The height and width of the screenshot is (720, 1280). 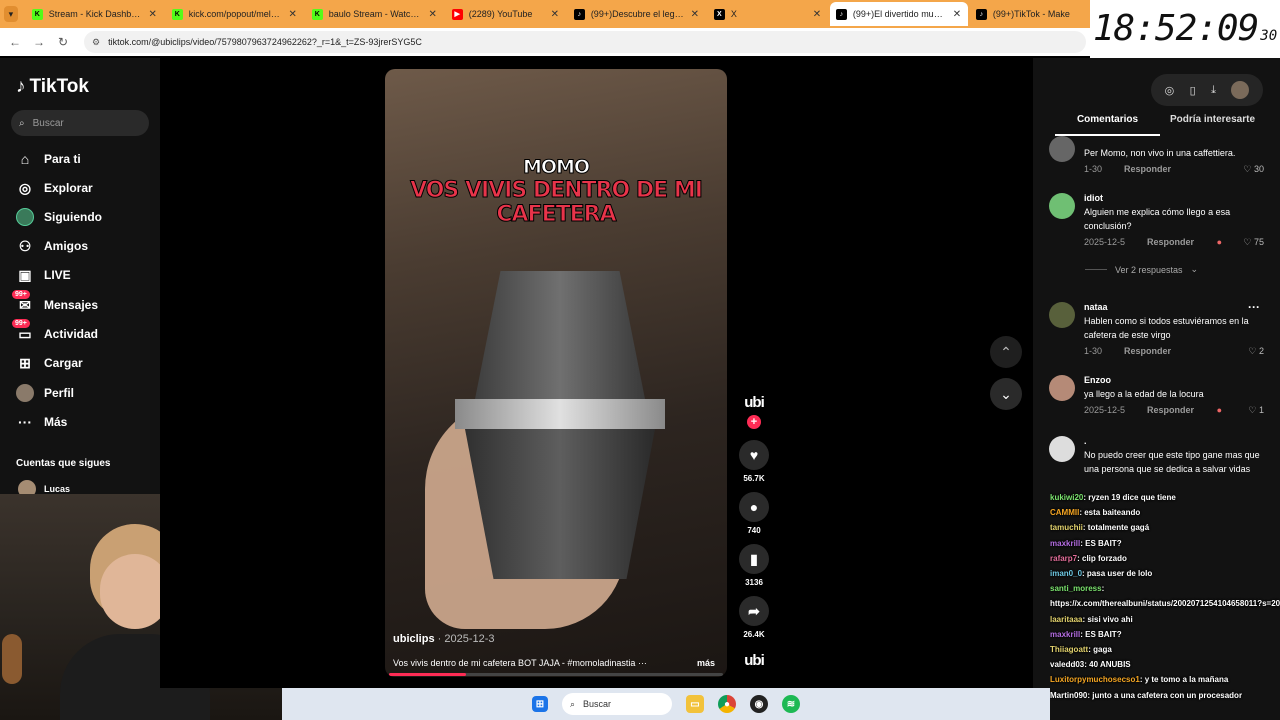 I want to click on coin-icon: ◎, so click(x=1170, y=90).